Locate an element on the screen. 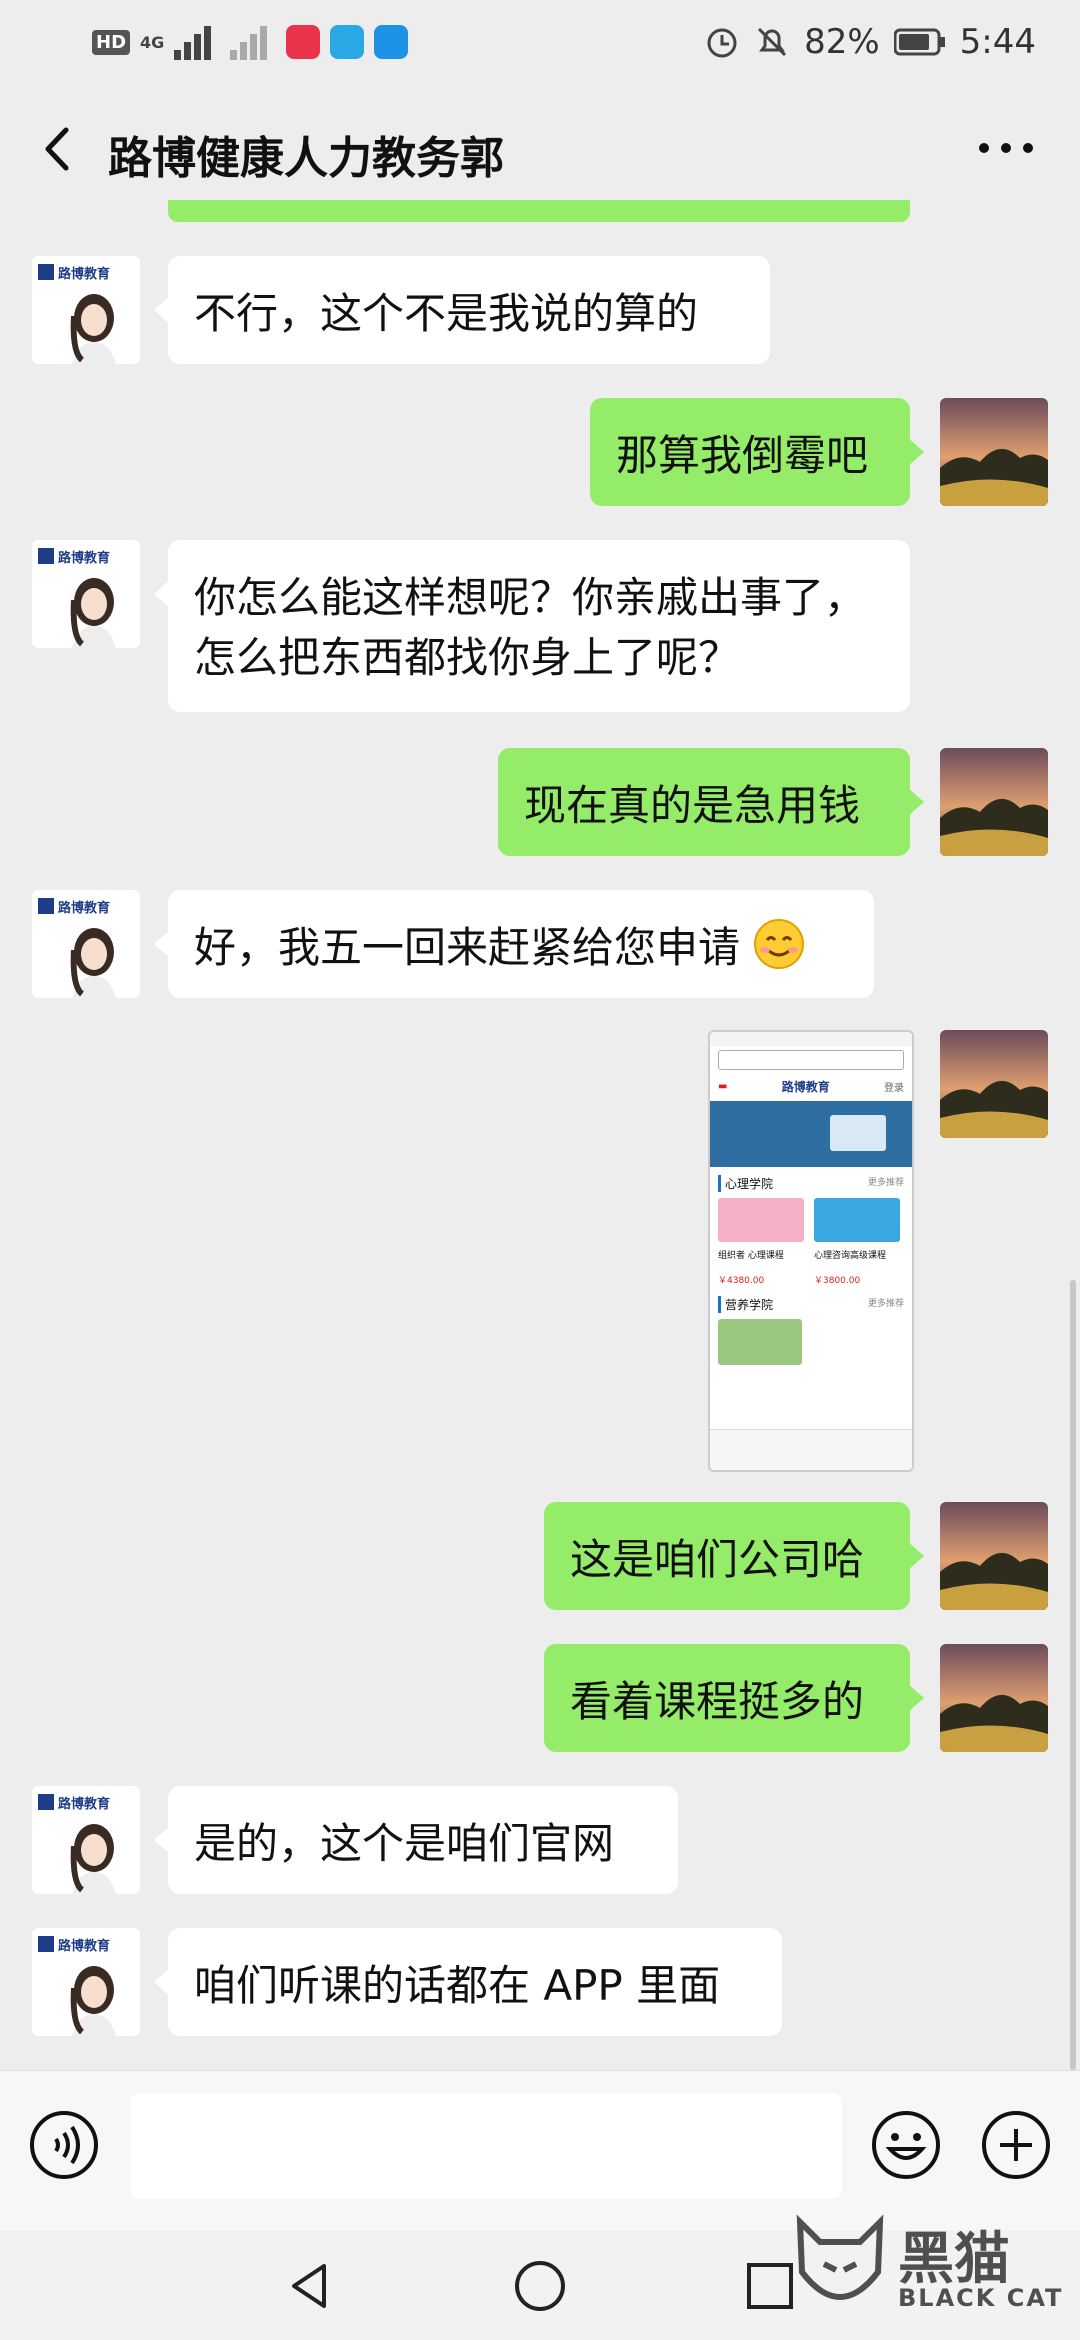 This screenshot has width=1080, height=2340. emoji-button-icon is located at coordinates (906, 2145).